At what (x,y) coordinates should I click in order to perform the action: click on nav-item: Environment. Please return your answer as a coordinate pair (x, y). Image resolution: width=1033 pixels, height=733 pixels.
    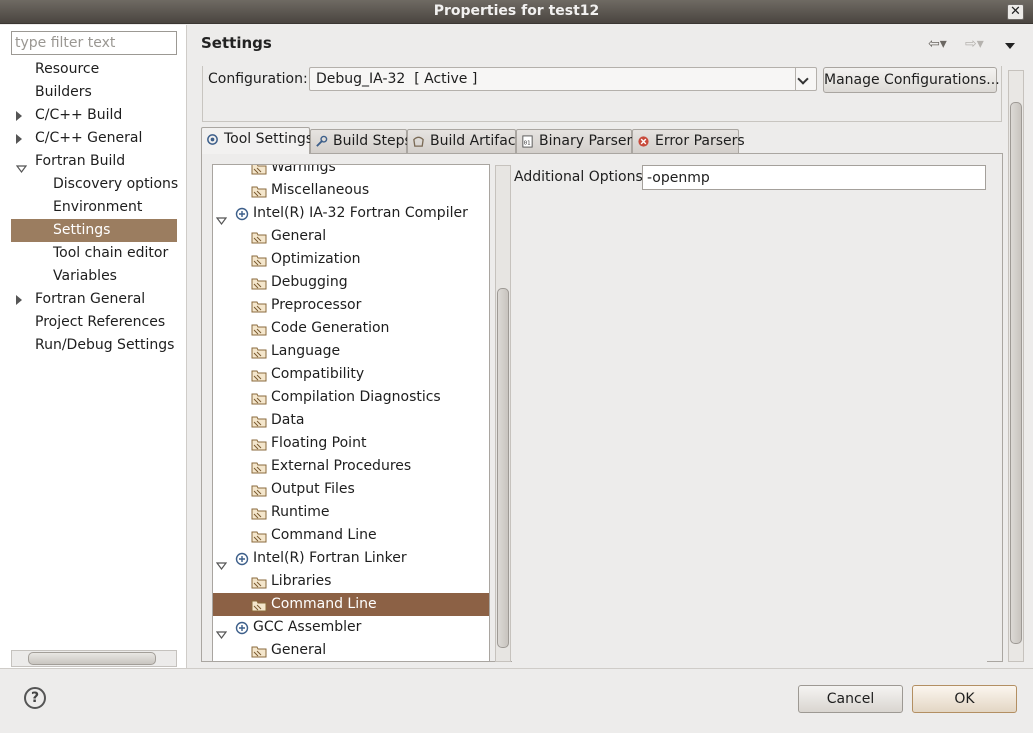
    Looking at the image, I should click on (94, 207).